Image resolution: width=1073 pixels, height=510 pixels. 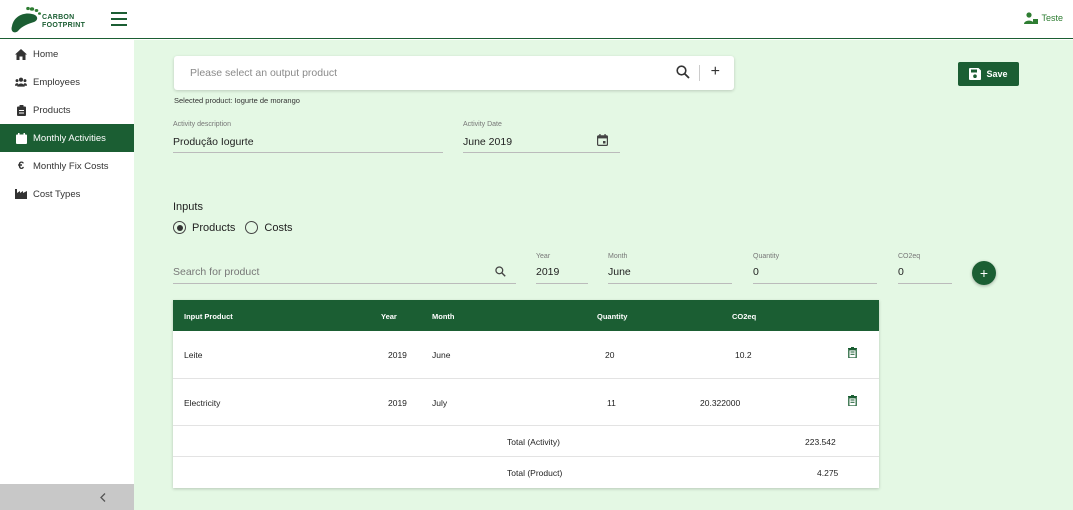 What do you see at coordinates (67, 54) in the screenshot?
I see `sidebar-item-home: Home` at bounding box center [67, 54].